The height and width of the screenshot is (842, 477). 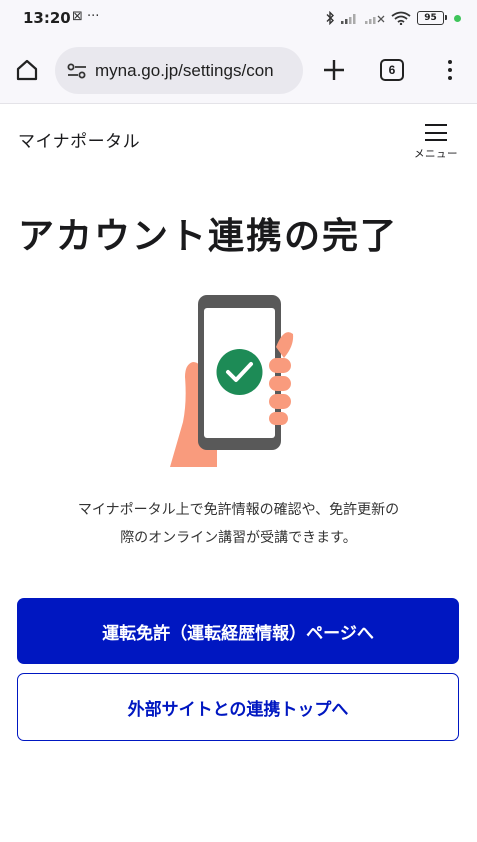 I want to click on bluetooth-icon, so click(x=330, y=18).